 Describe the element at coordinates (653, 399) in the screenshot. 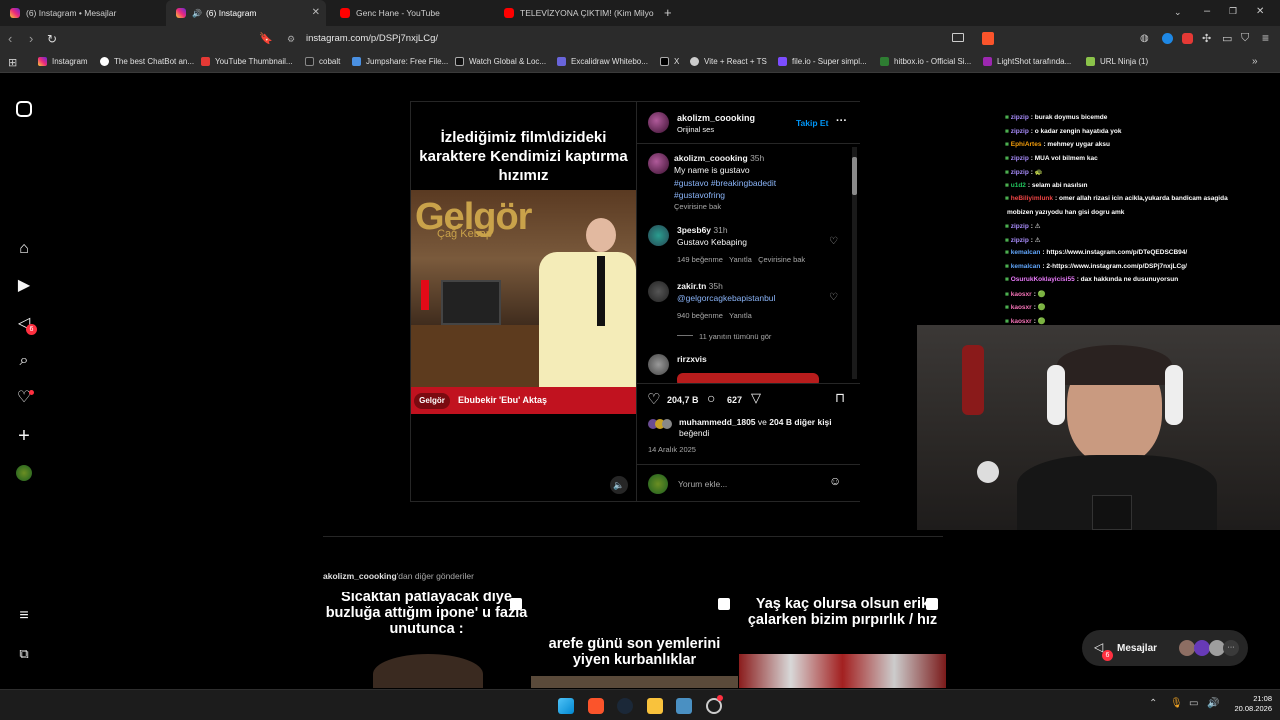

I see `like-heart-icon: ♡` at that location.